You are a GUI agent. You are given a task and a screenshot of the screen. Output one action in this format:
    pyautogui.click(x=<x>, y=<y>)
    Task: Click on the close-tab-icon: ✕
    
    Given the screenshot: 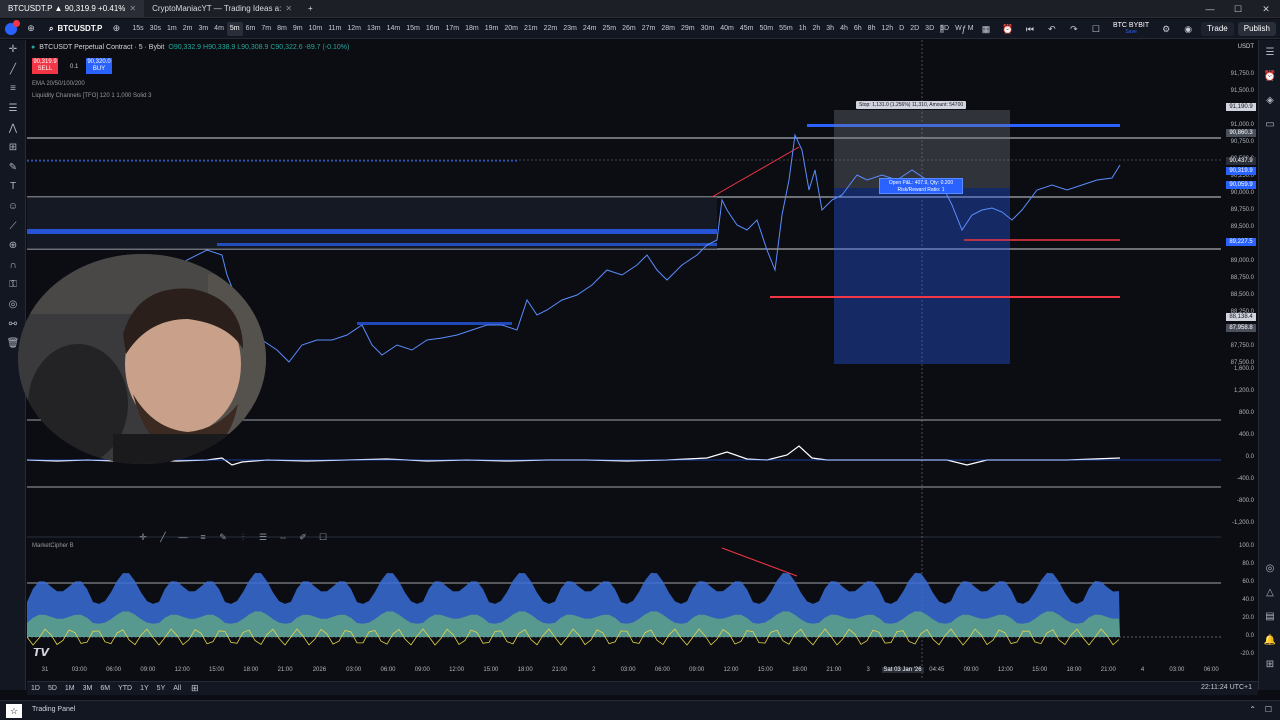 What is the action you would take?
    pyautogui.click(x=132, y=8)
    